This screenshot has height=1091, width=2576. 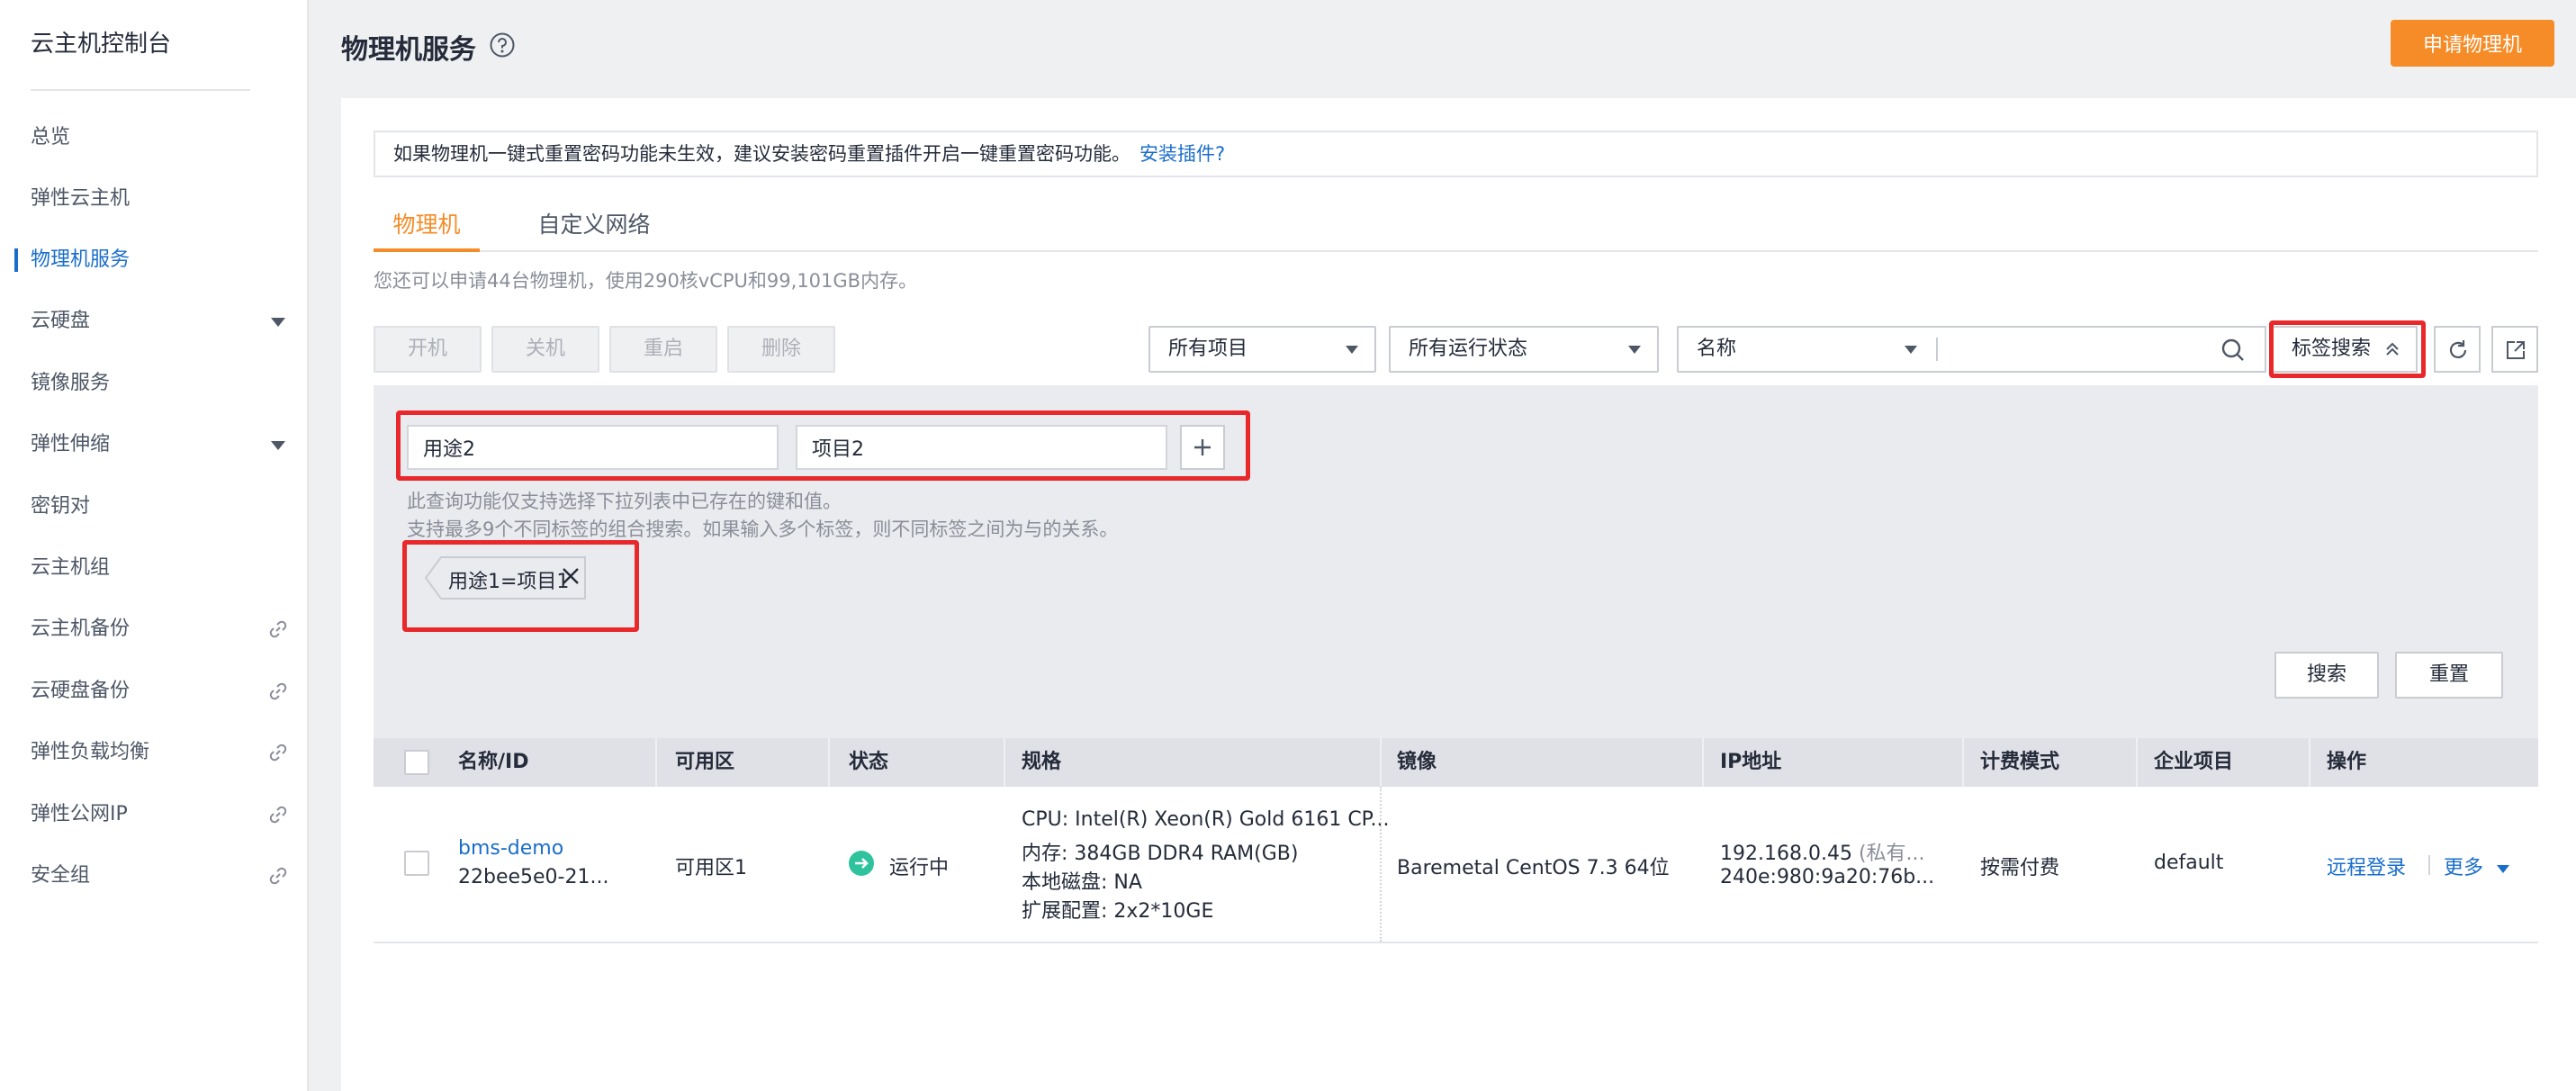 I want to click on sidebar-item-vbs: 云硬盘备份, so click(x=153, y=691).